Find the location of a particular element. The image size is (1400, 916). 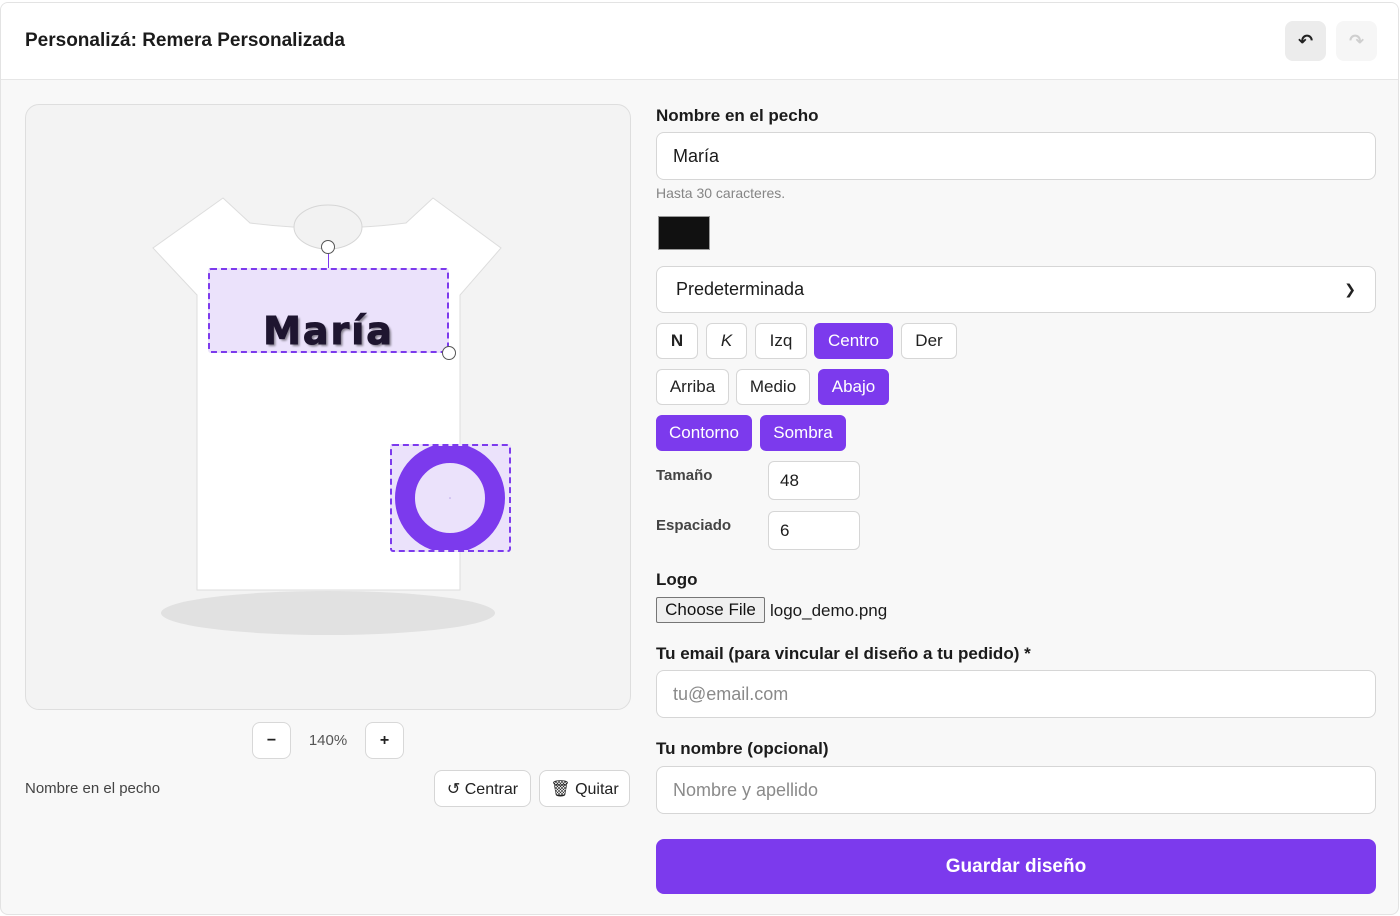

logo-ring-icon is located at coordinates (450, 498).